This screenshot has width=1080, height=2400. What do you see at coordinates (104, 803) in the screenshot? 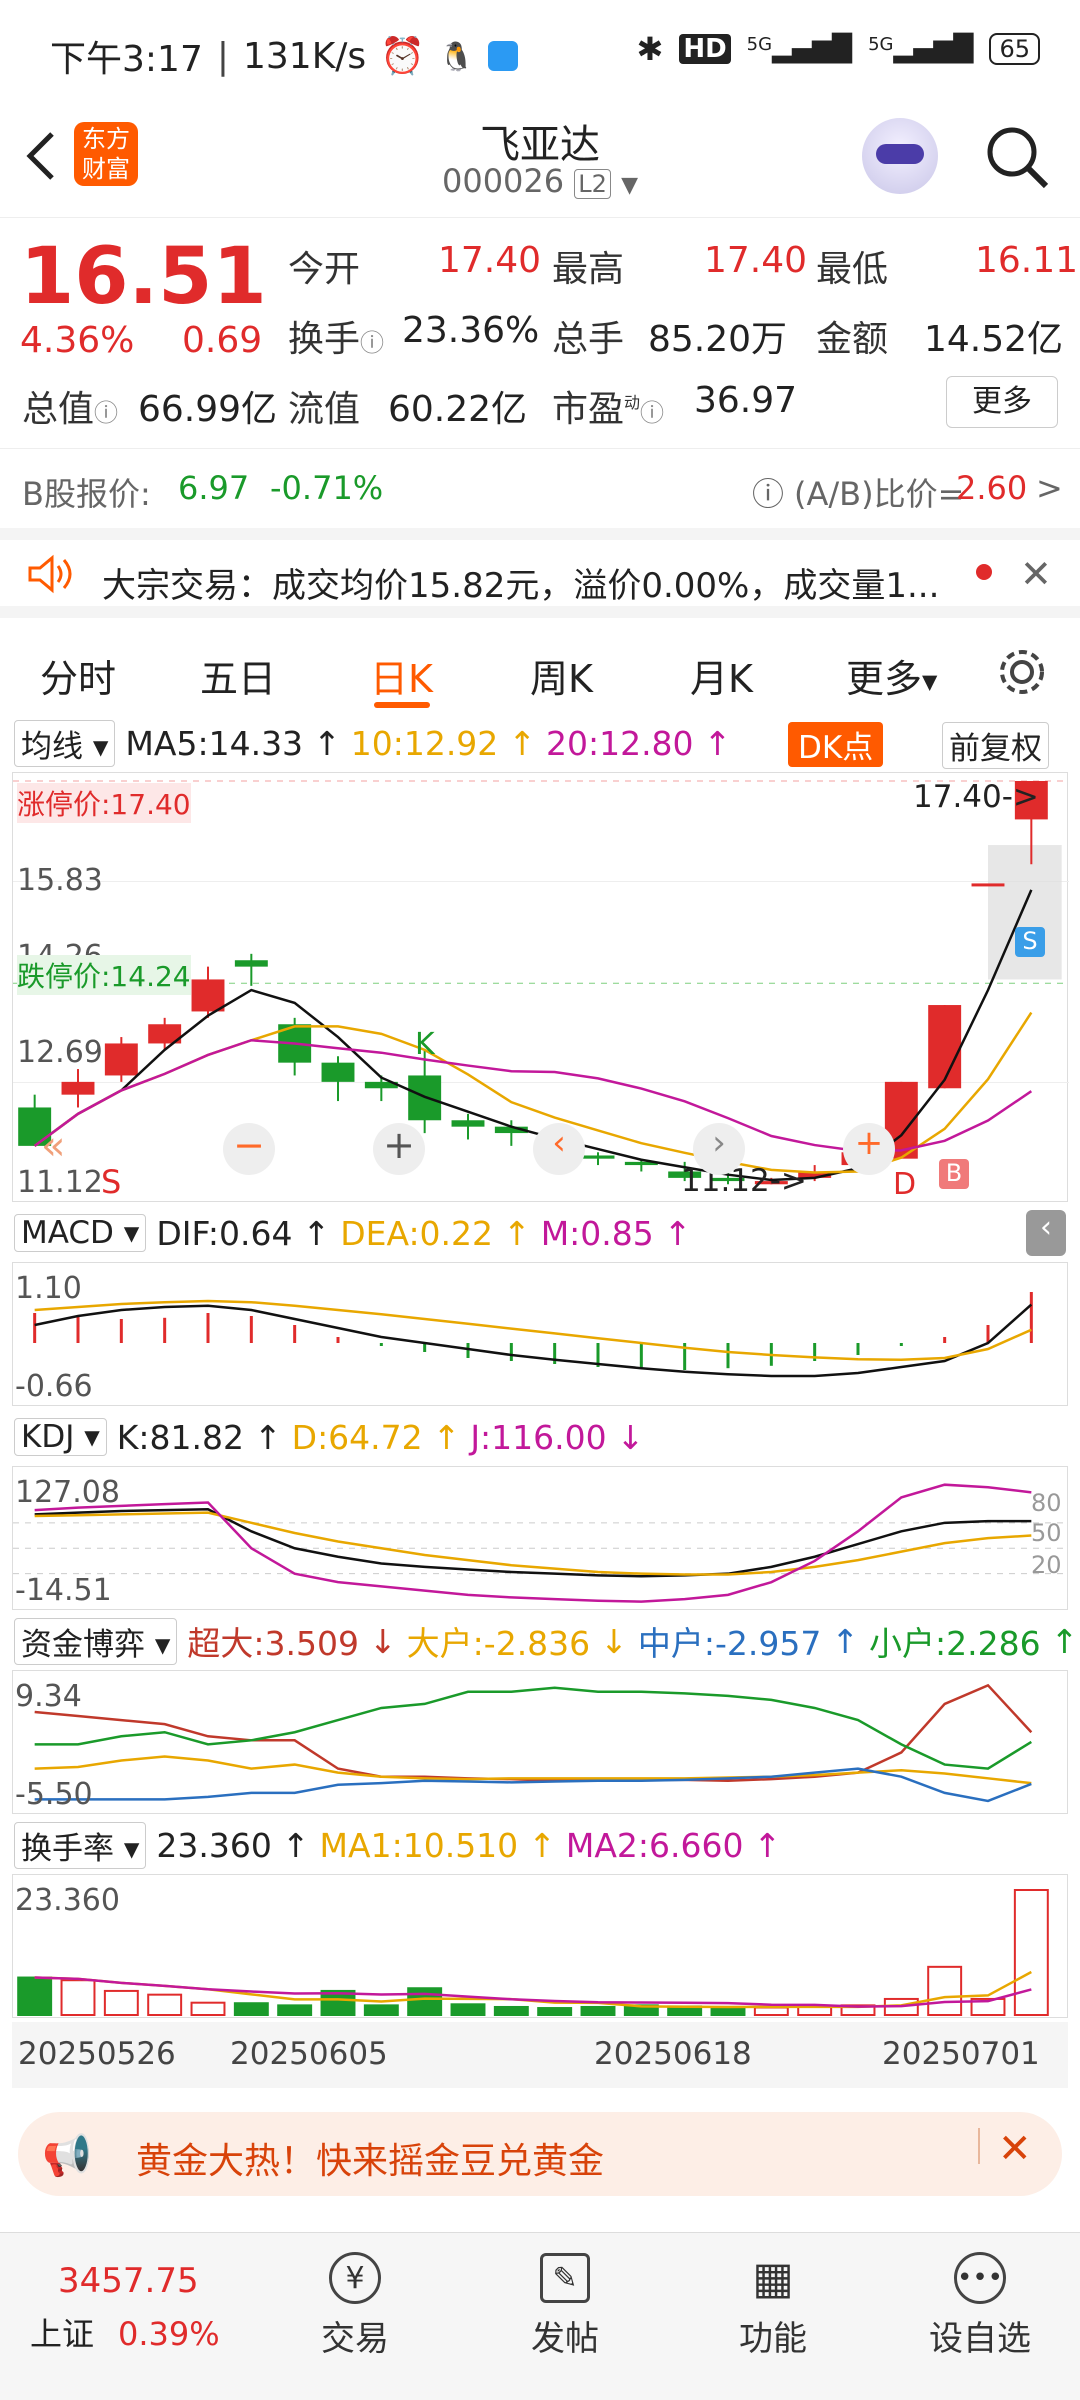
I see `limit-up-label: 涨停价:17.40` at bounding box center [104, 803].